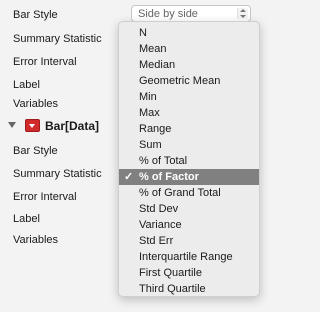 This screenshot has width=320, height=312. What do you see at coordinates (153, 49) in the screenshot?
I see `menu-item-label: Mean` at bounding box center [153, 49].